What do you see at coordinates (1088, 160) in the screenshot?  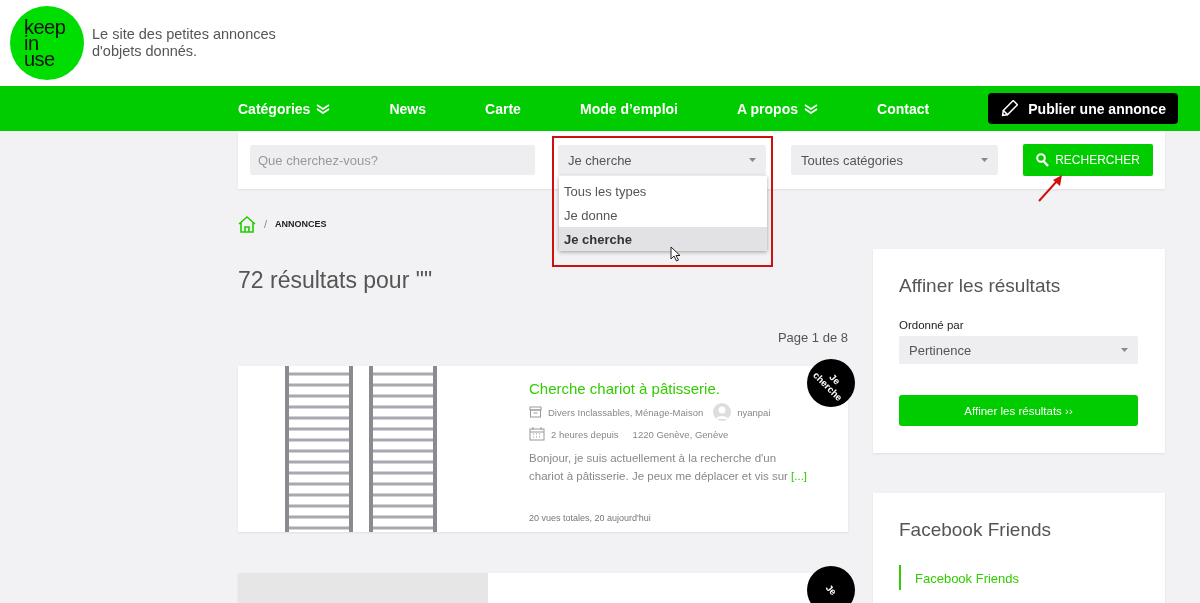 I see `search-button: RECHERCHER` at bounding box center [1088, 160].